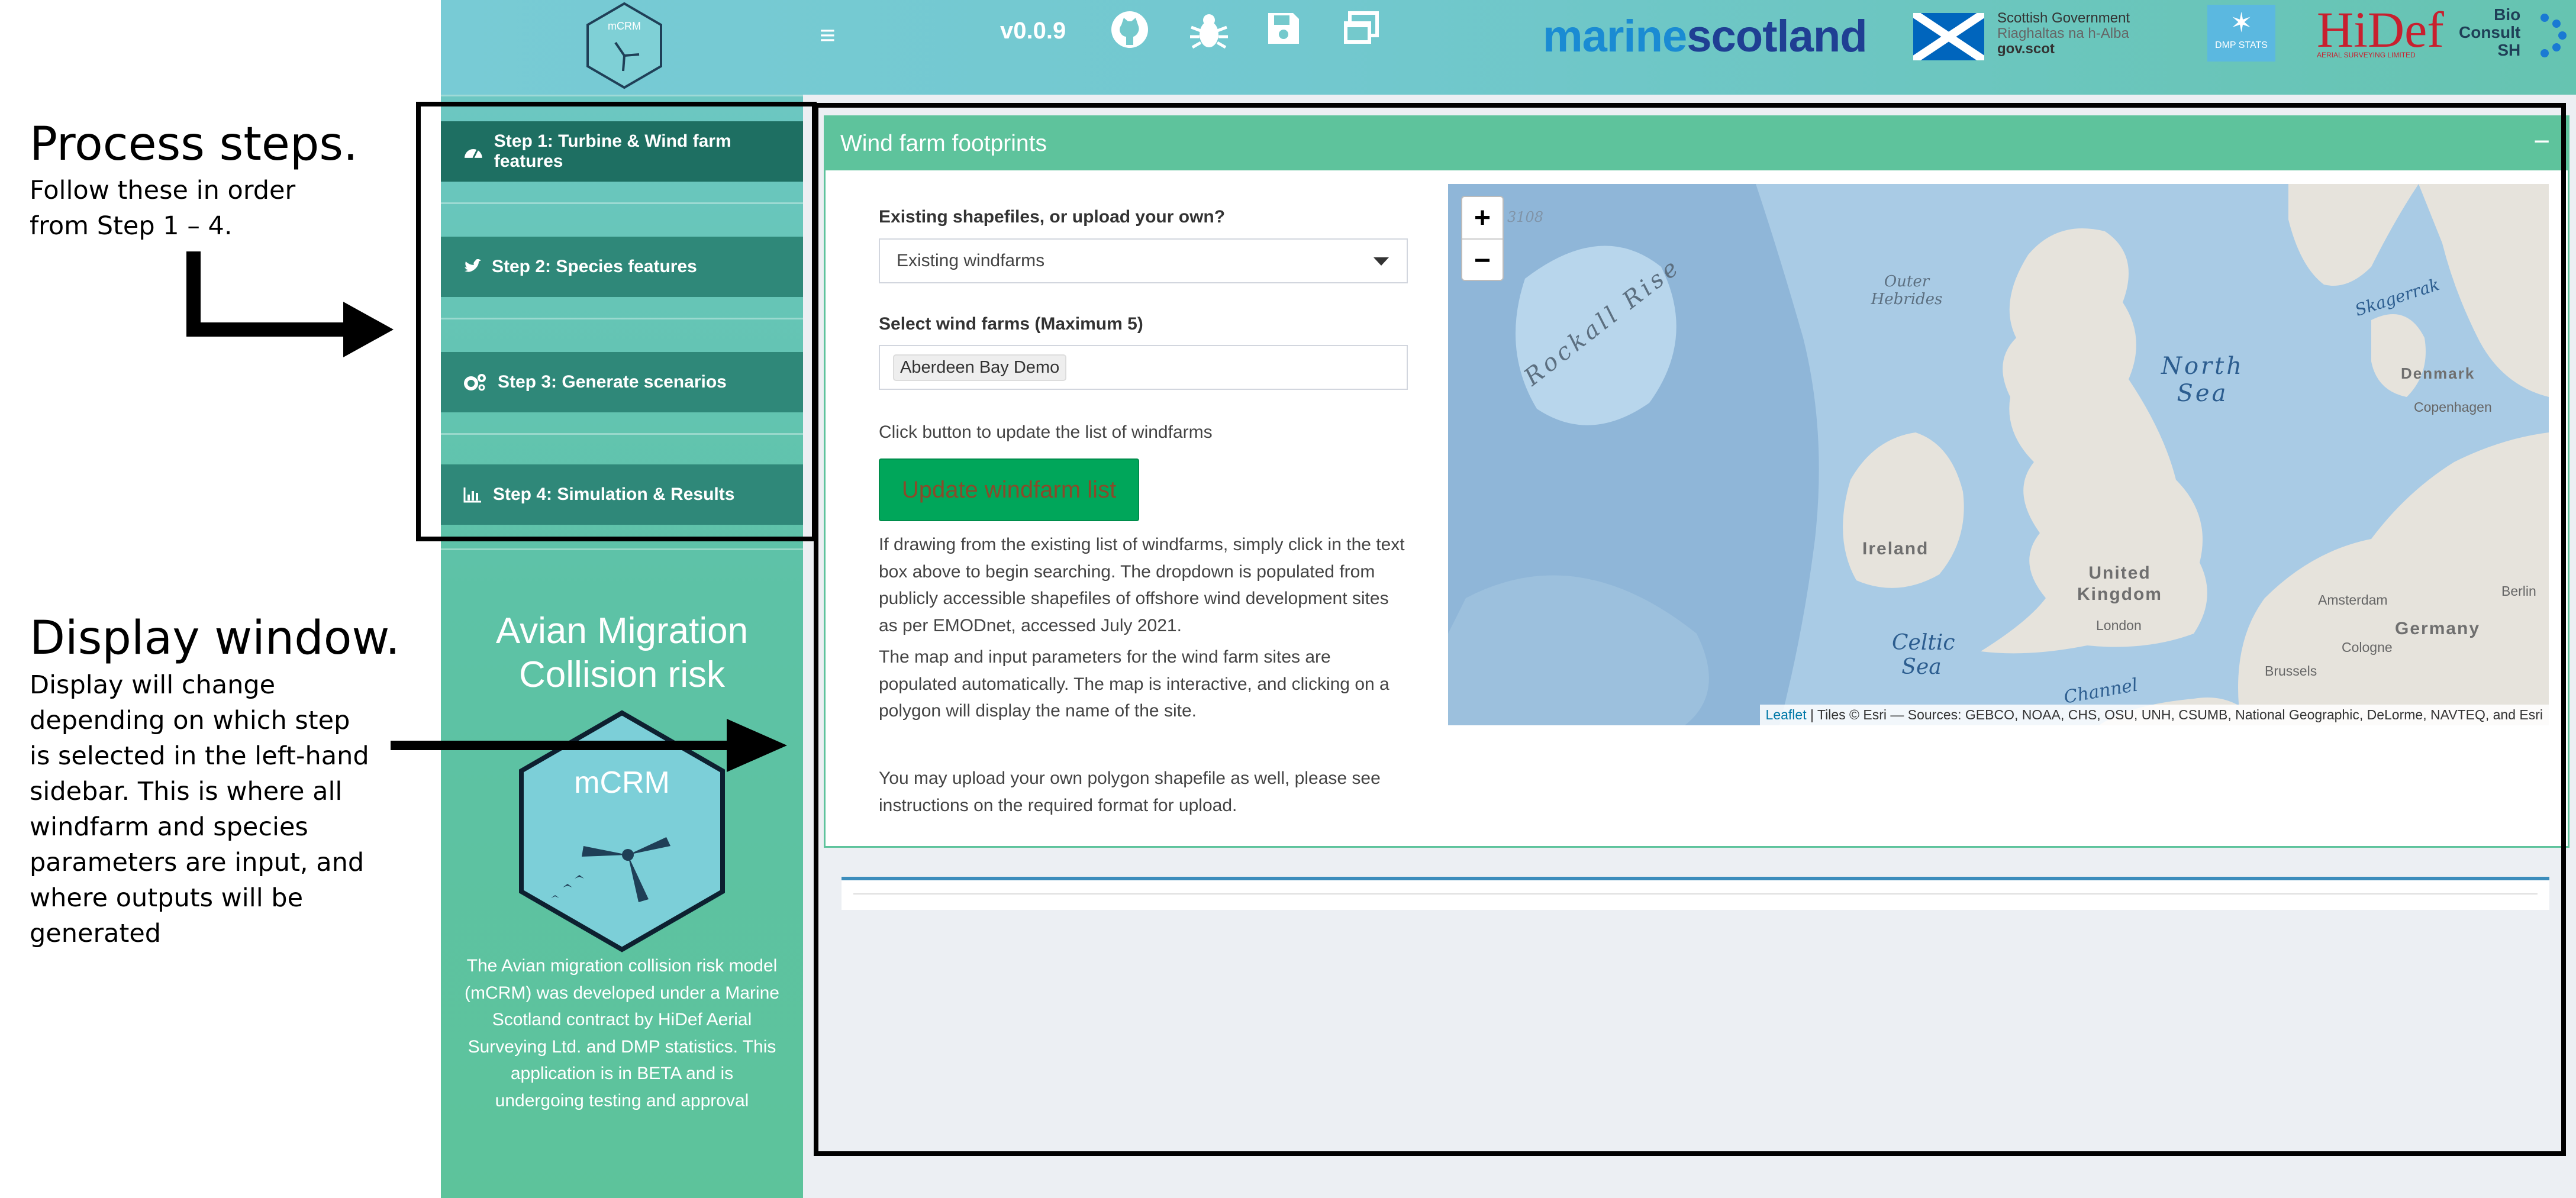 Image resolution: width=2576 pixels, height=1198 pixels. I want to click on save-icon, so click(1283, 28).